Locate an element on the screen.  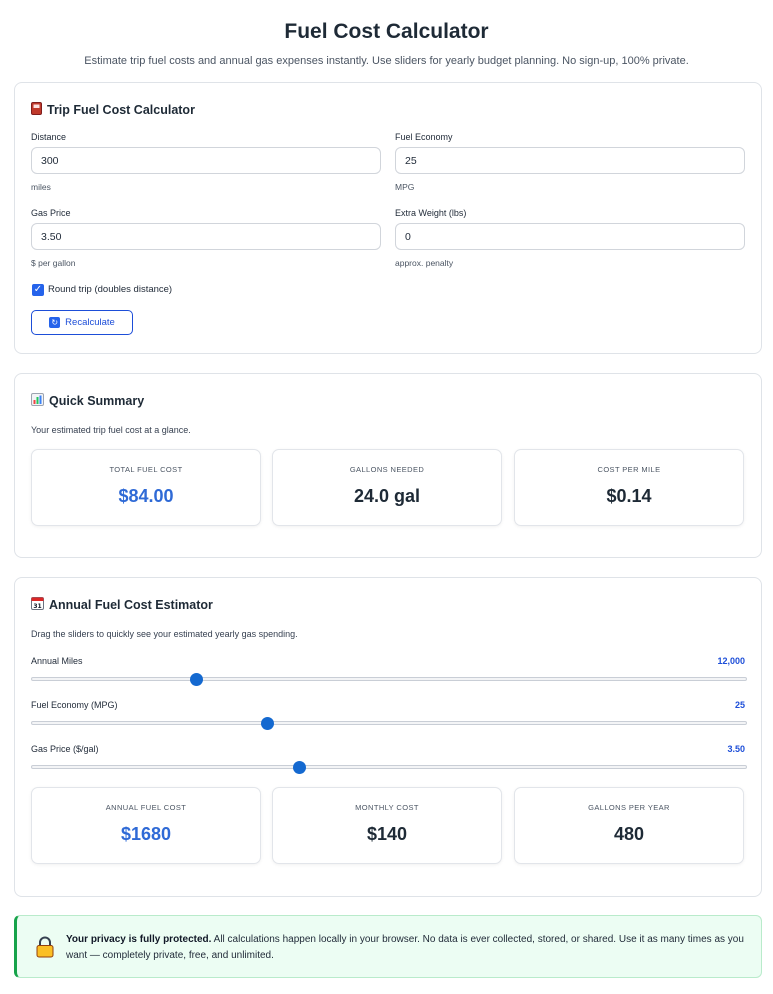
monthly-cost-box: Monthly Cost $140 is located at coordinates (387, 825).